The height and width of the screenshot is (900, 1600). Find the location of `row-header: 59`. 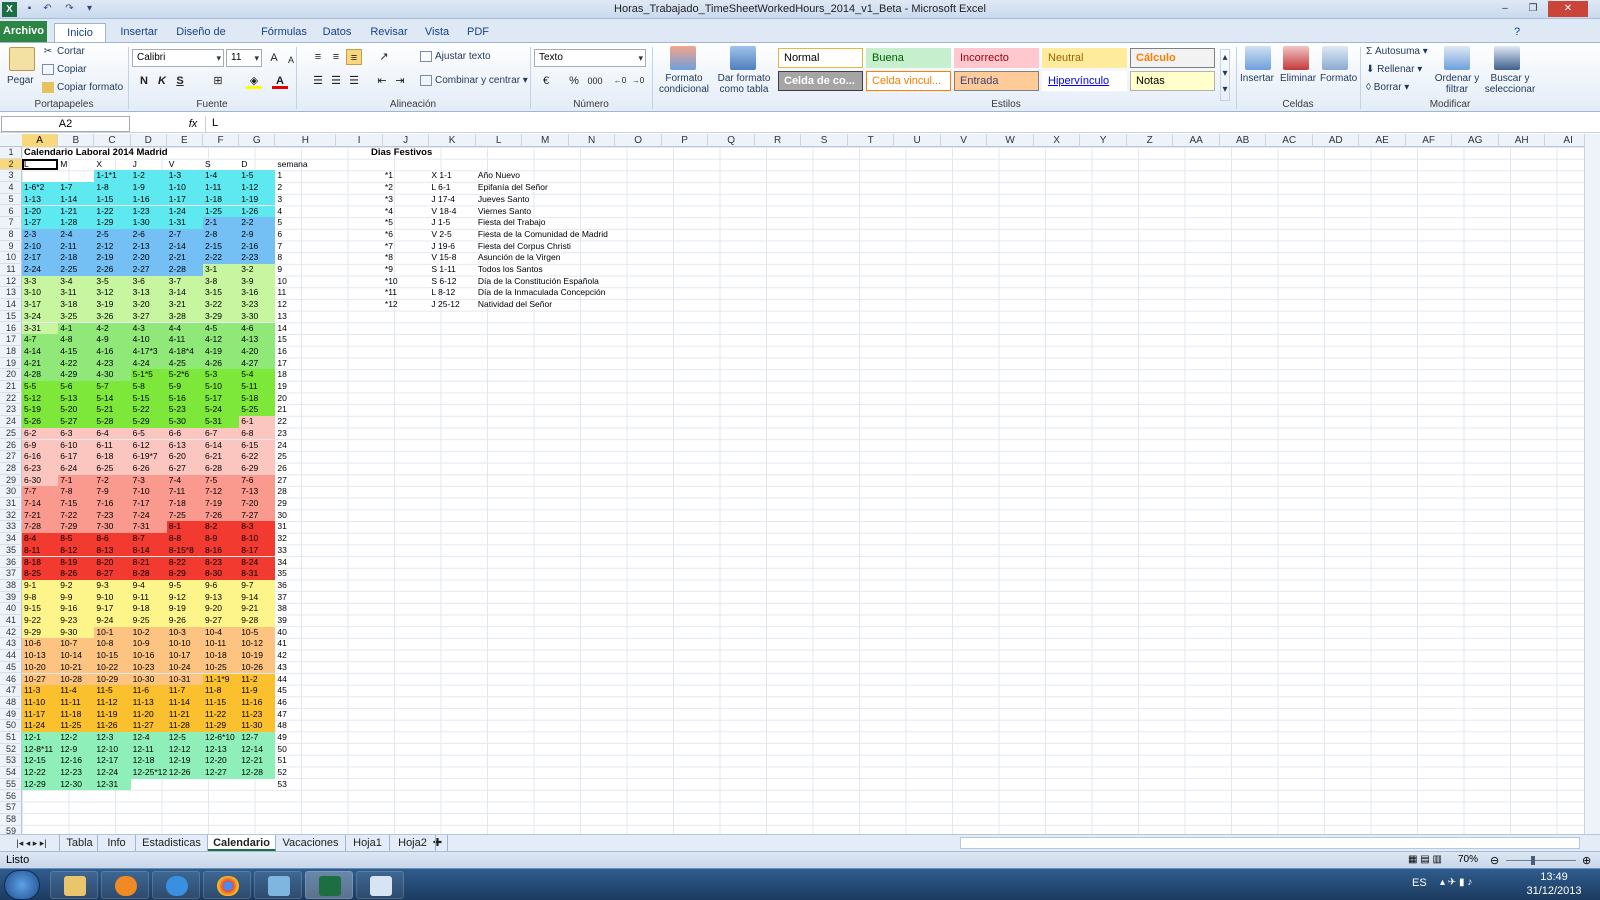

row-header: 59 is located at coordinates (11, 830).